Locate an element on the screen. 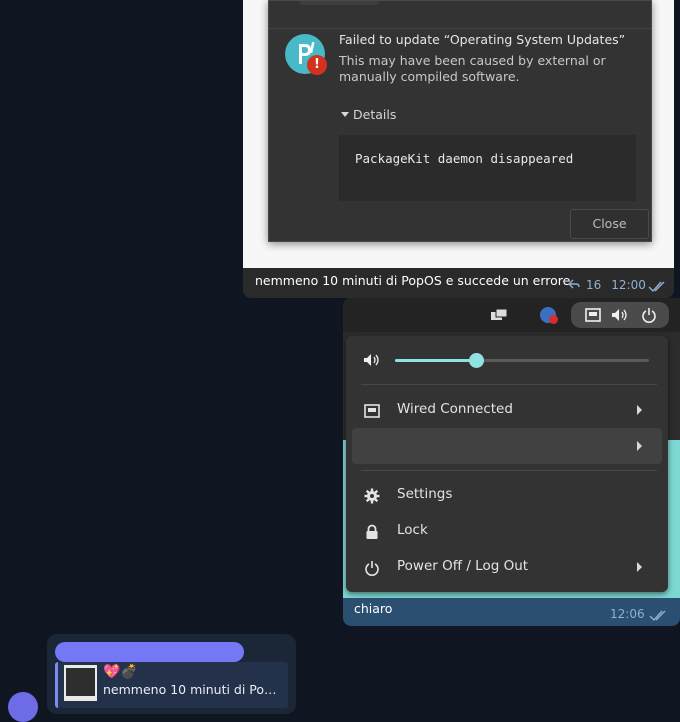  volume-slider-handle is located at coordinates (477, 360).